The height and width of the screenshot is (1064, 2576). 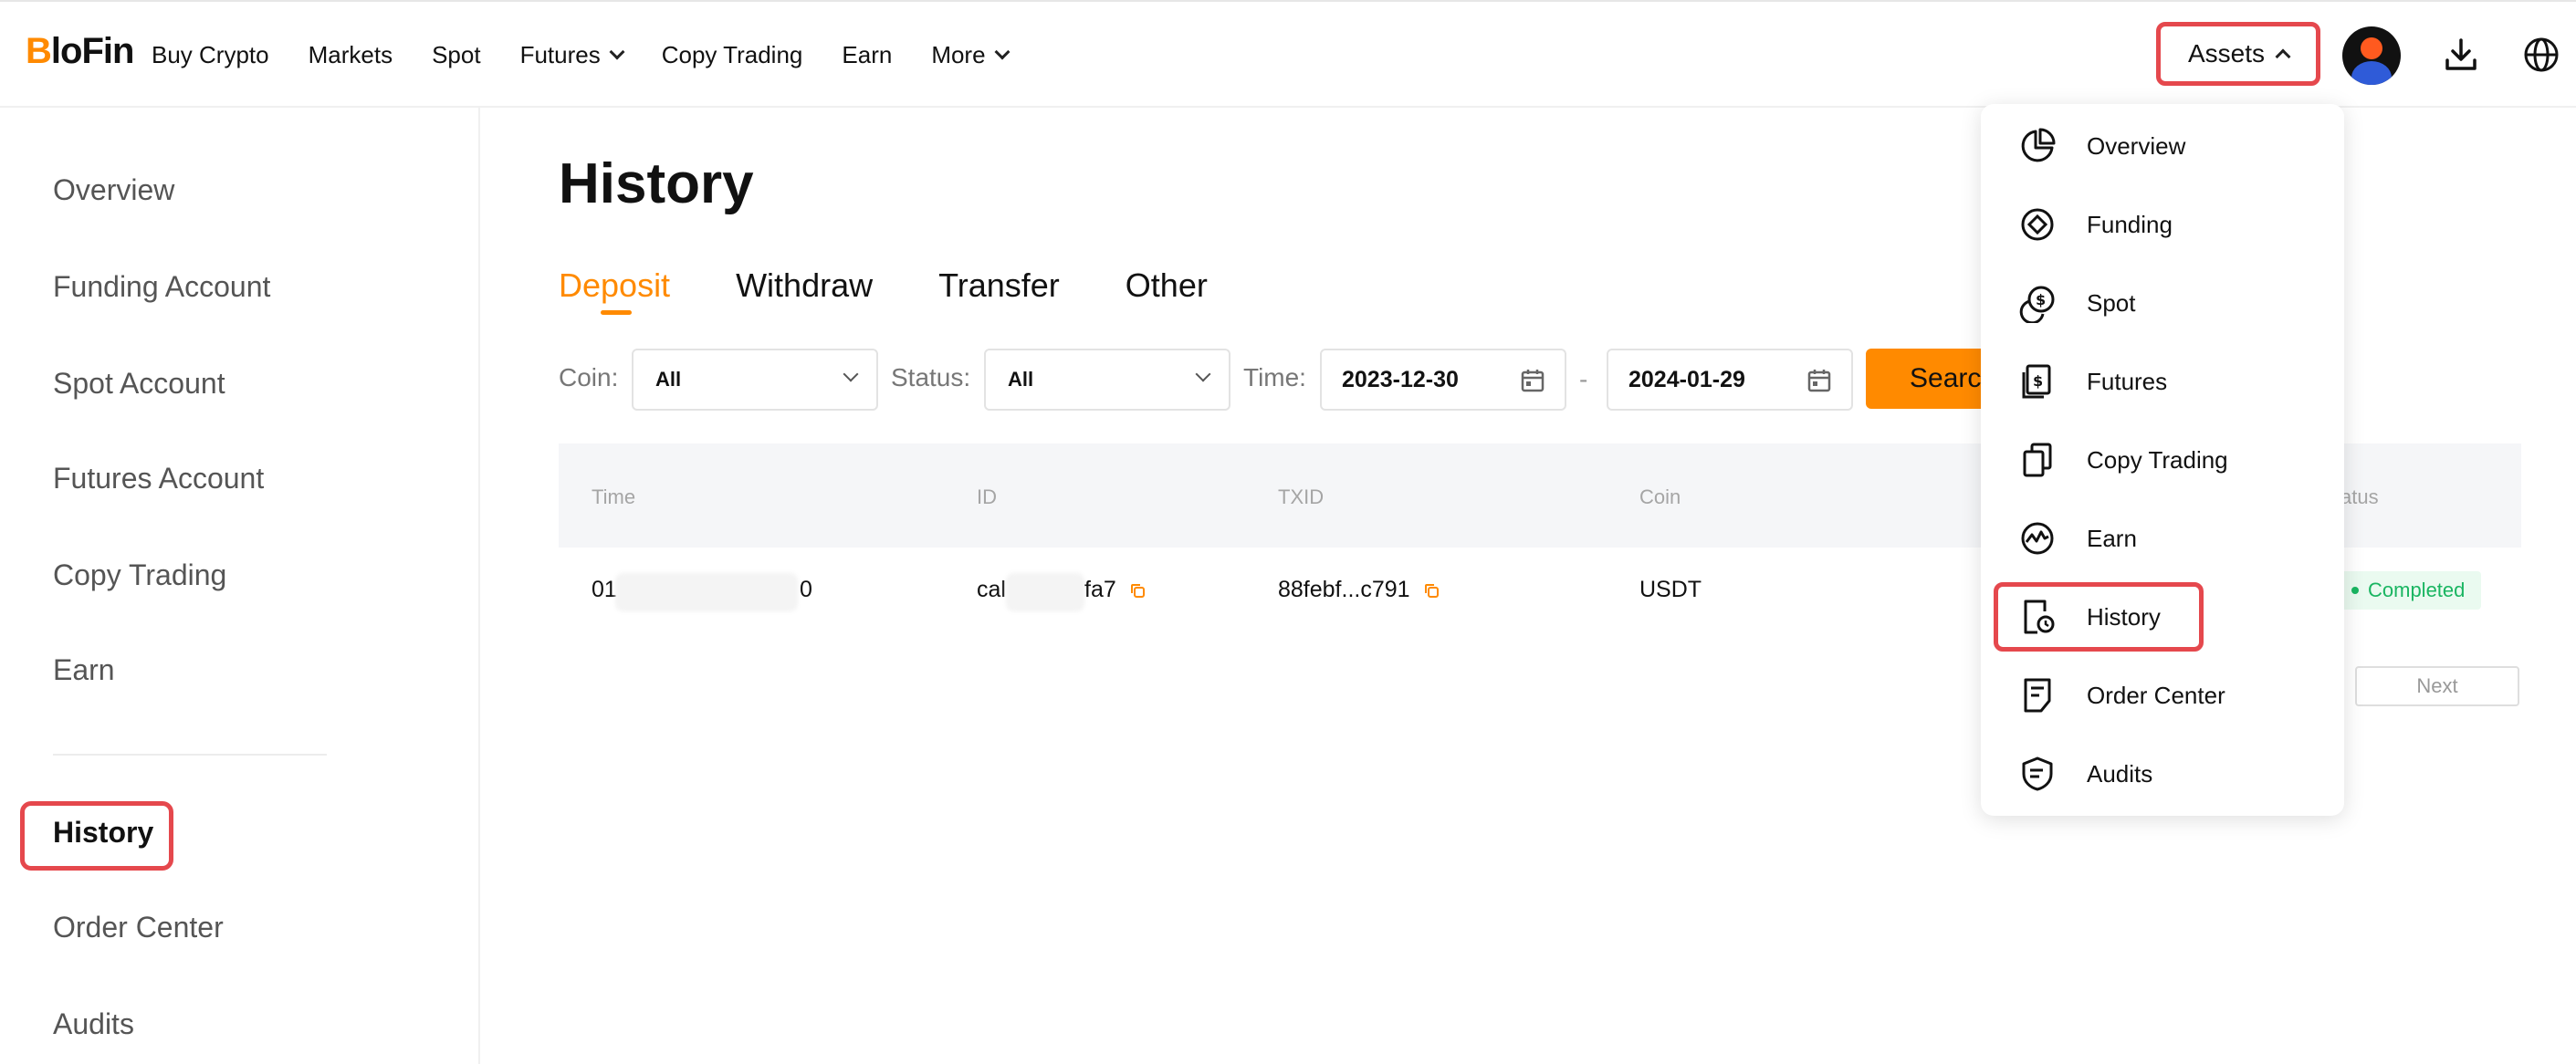 I want to click on nav-earn: Earn, so click(x=867, y=55).